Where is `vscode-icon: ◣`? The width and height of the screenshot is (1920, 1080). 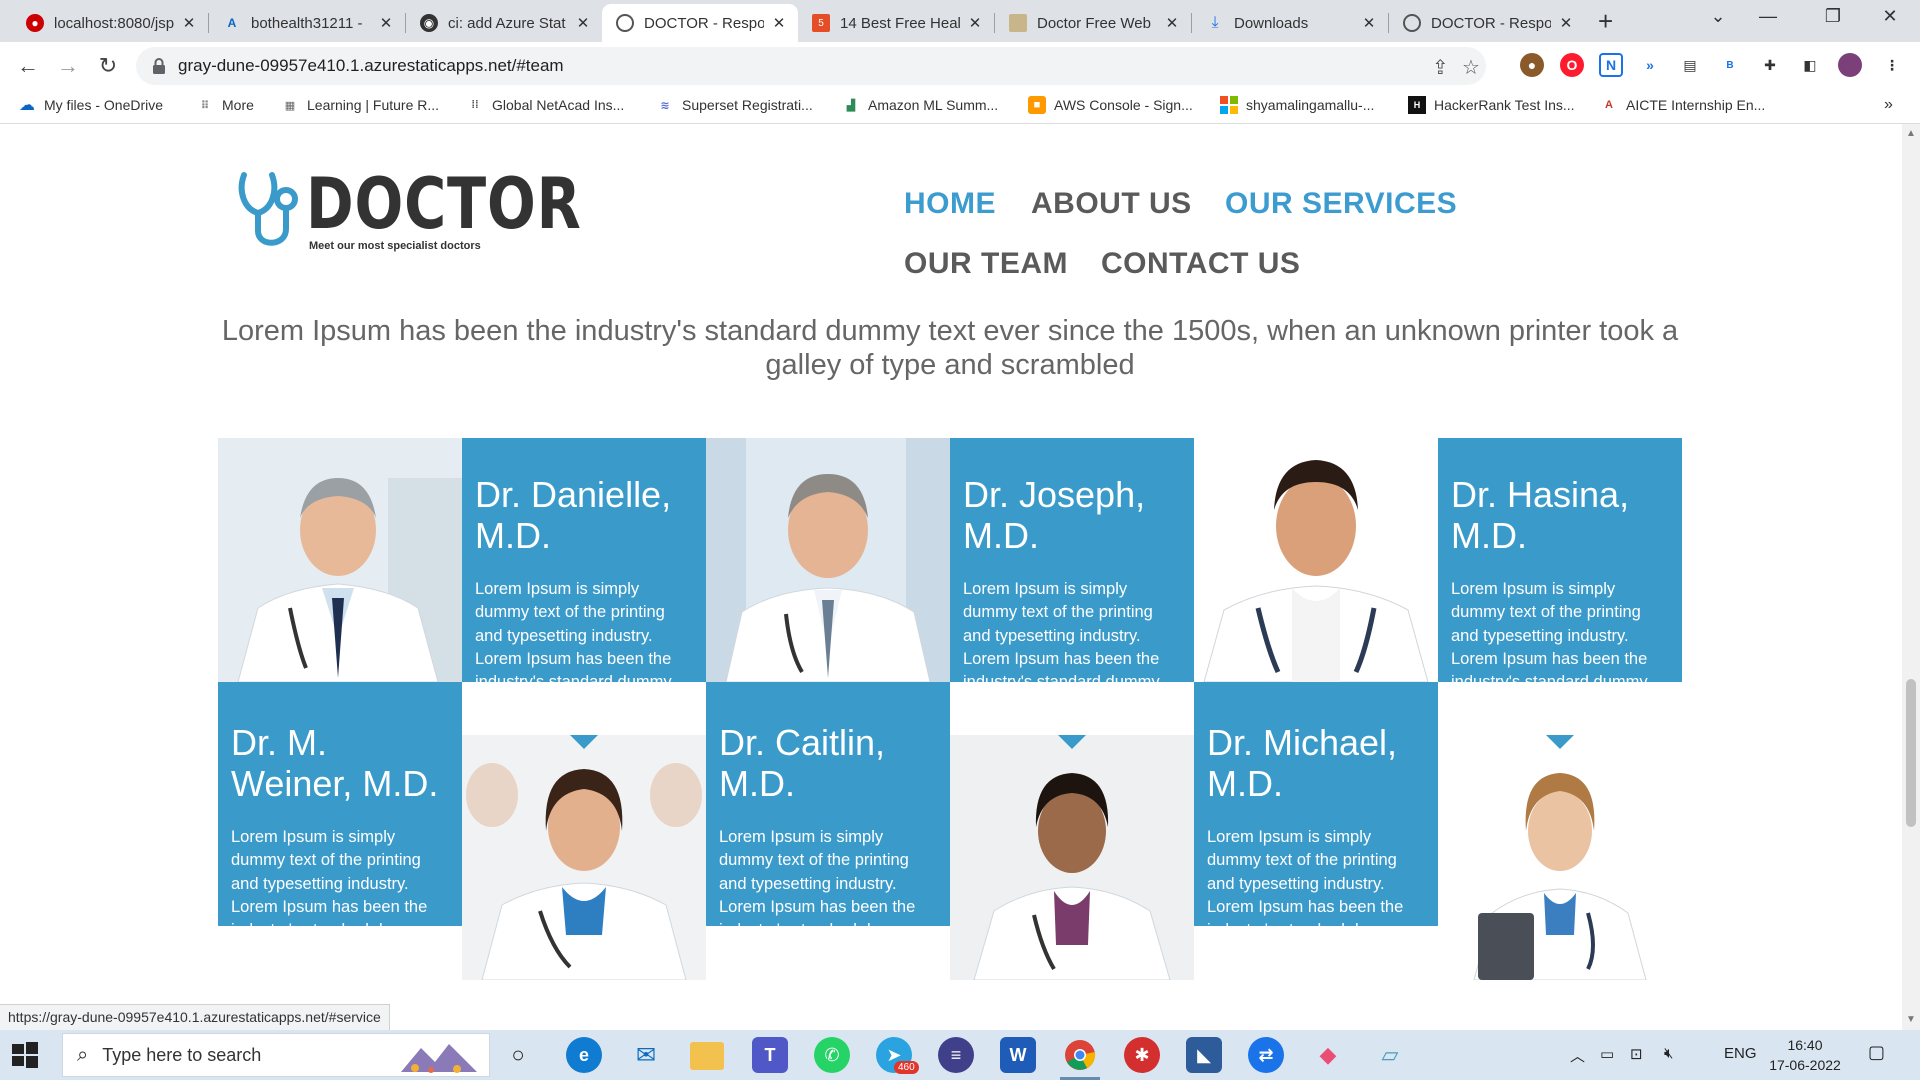 vscode-icon: ◣ is located at coordinates (1204, 1055).